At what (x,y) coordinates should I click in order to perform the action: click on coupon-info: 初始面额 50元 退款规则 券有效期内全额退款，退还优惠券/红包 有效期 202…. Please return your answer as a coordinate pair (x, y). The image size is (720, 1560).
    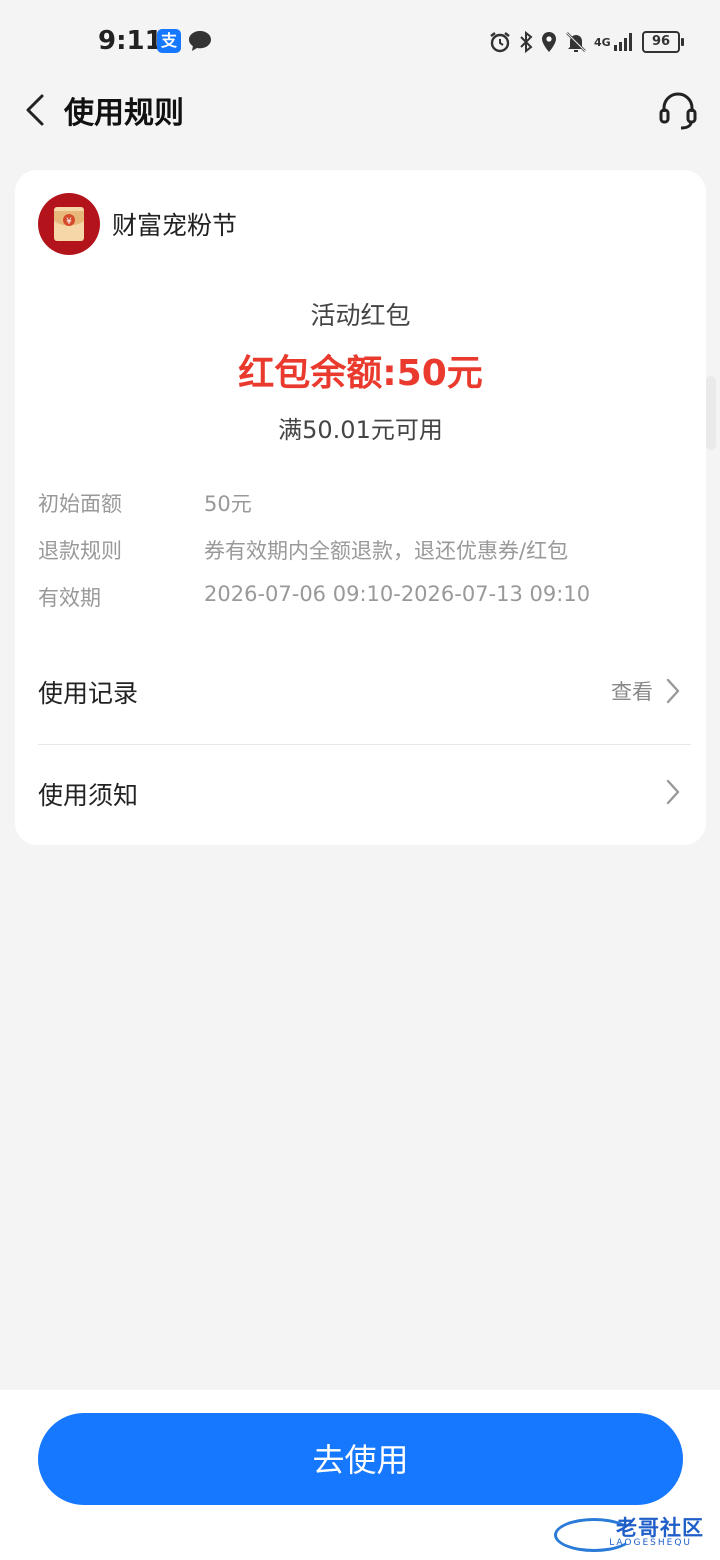
    Looking at the image, I should click on (363, 558).